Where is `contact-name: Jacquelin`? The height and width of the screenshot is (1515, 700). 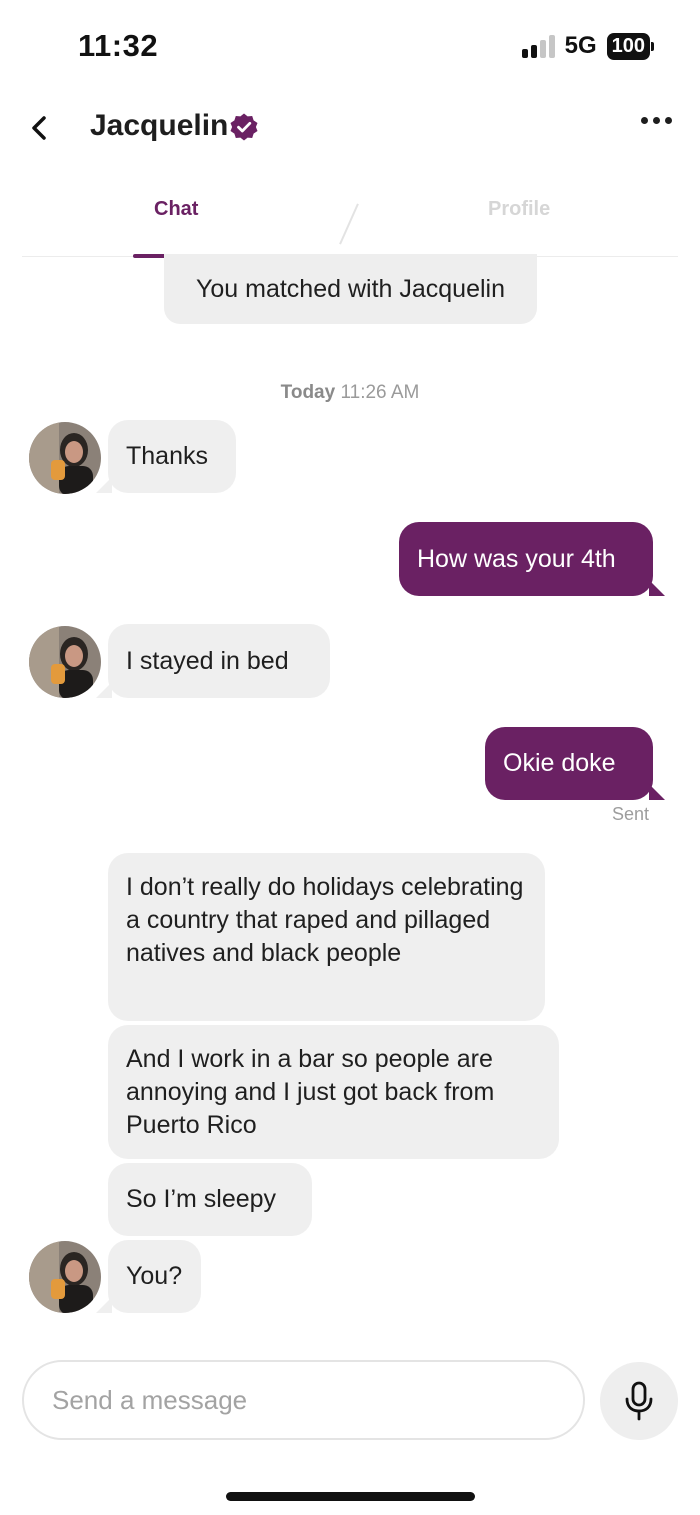 contact-name: Jacquelin is located at coordinates (159, 126).